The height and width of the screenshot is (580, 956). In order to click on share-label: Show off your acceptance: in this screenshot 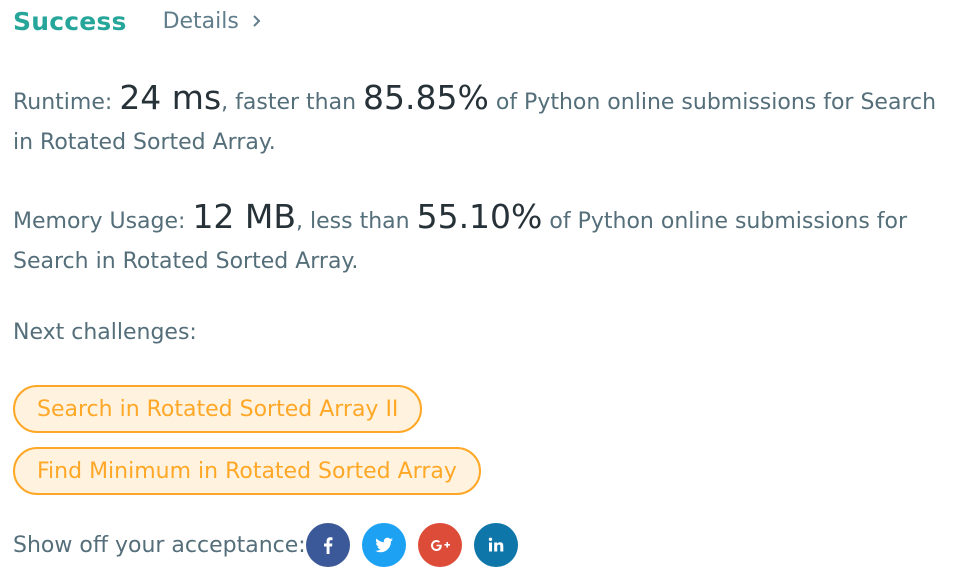, I will do `click(159, 545)`.